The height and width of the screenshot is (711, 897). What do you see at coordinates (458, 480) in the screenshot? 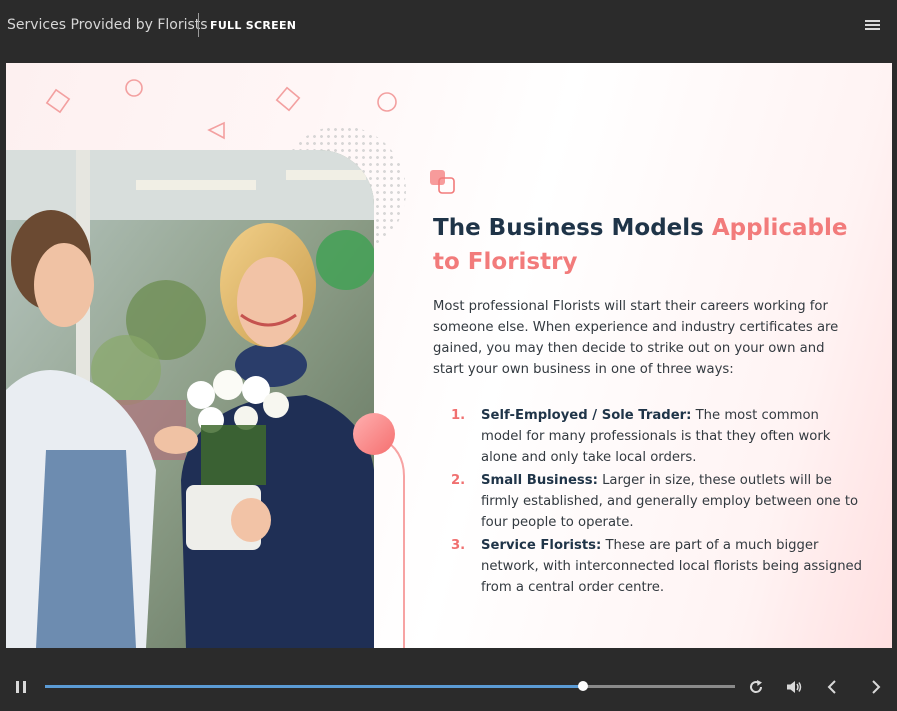
I see `list-number: 2.` at bounding box center [458, 480].